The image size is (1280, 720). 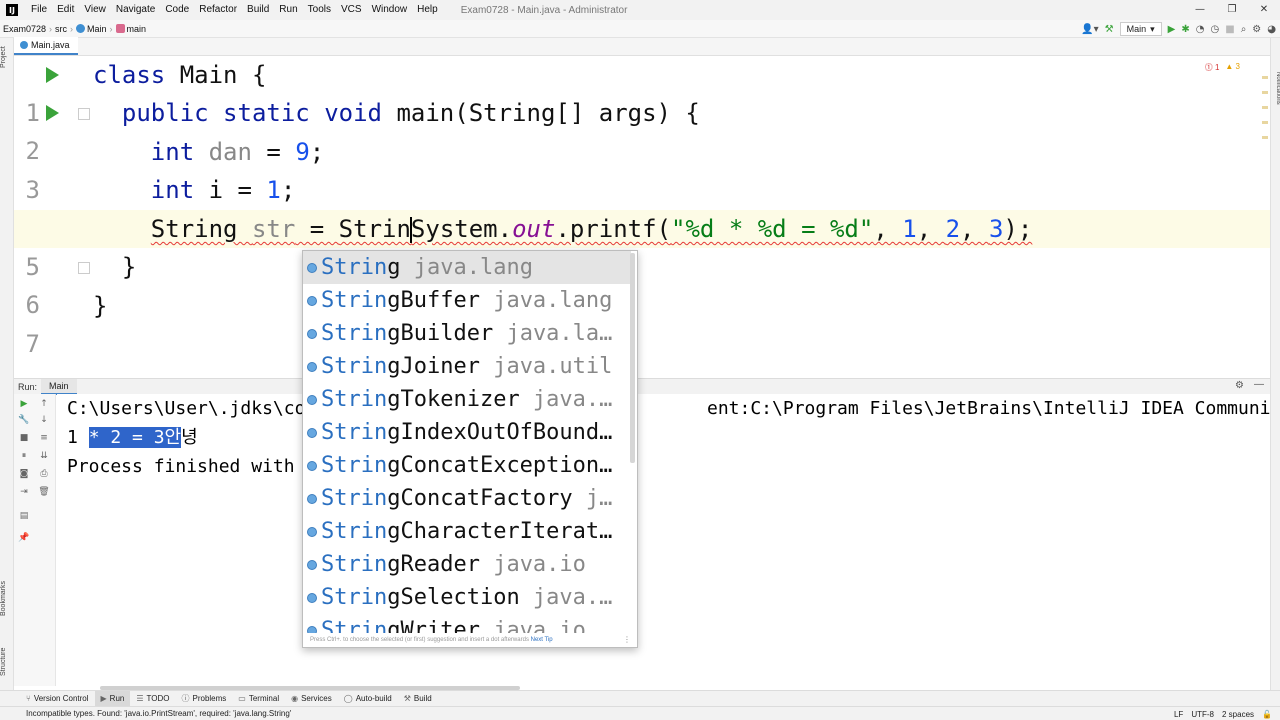 What do you see at coordinates (44, 420) in the screenshot?
I see `down-arrow-icon: ↓` at bounding box center [44, 420].